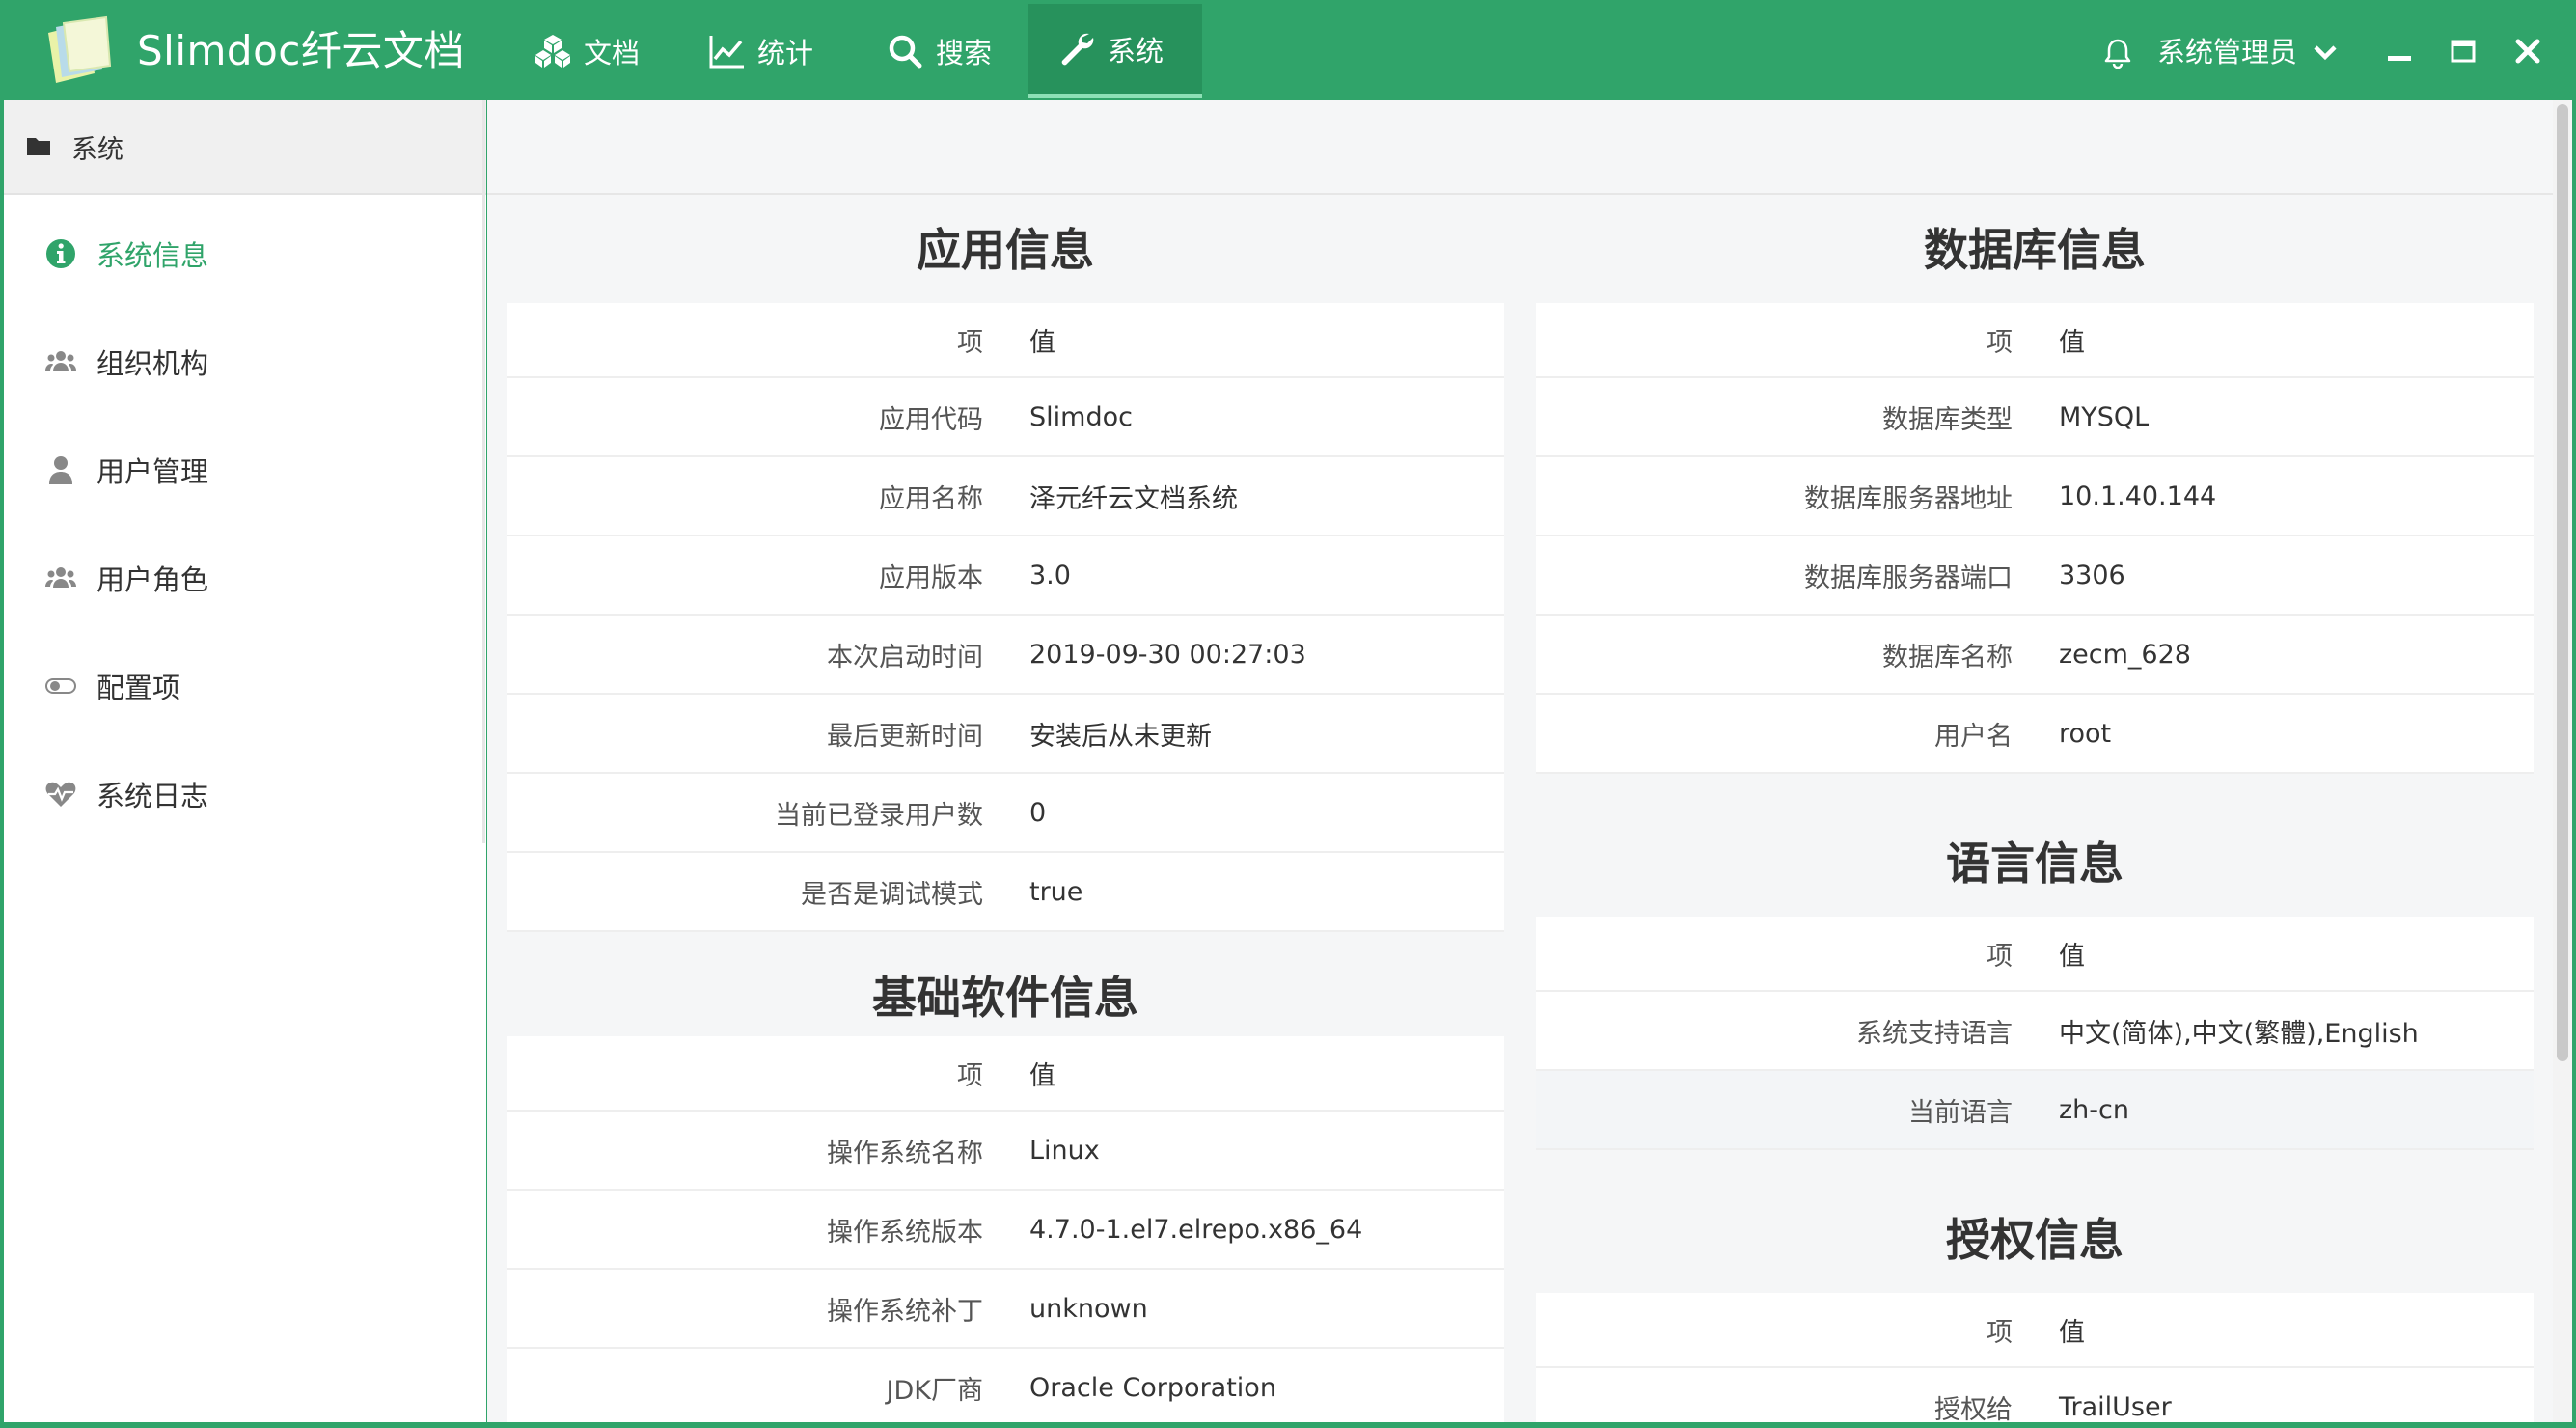 Image resolution: width=2576 pixels, height=1428 pixels. What do you see at coordinates (965, 53) in the screenshot?
I see `nav-search-label: 搜索` at bounding box center [965, 53].